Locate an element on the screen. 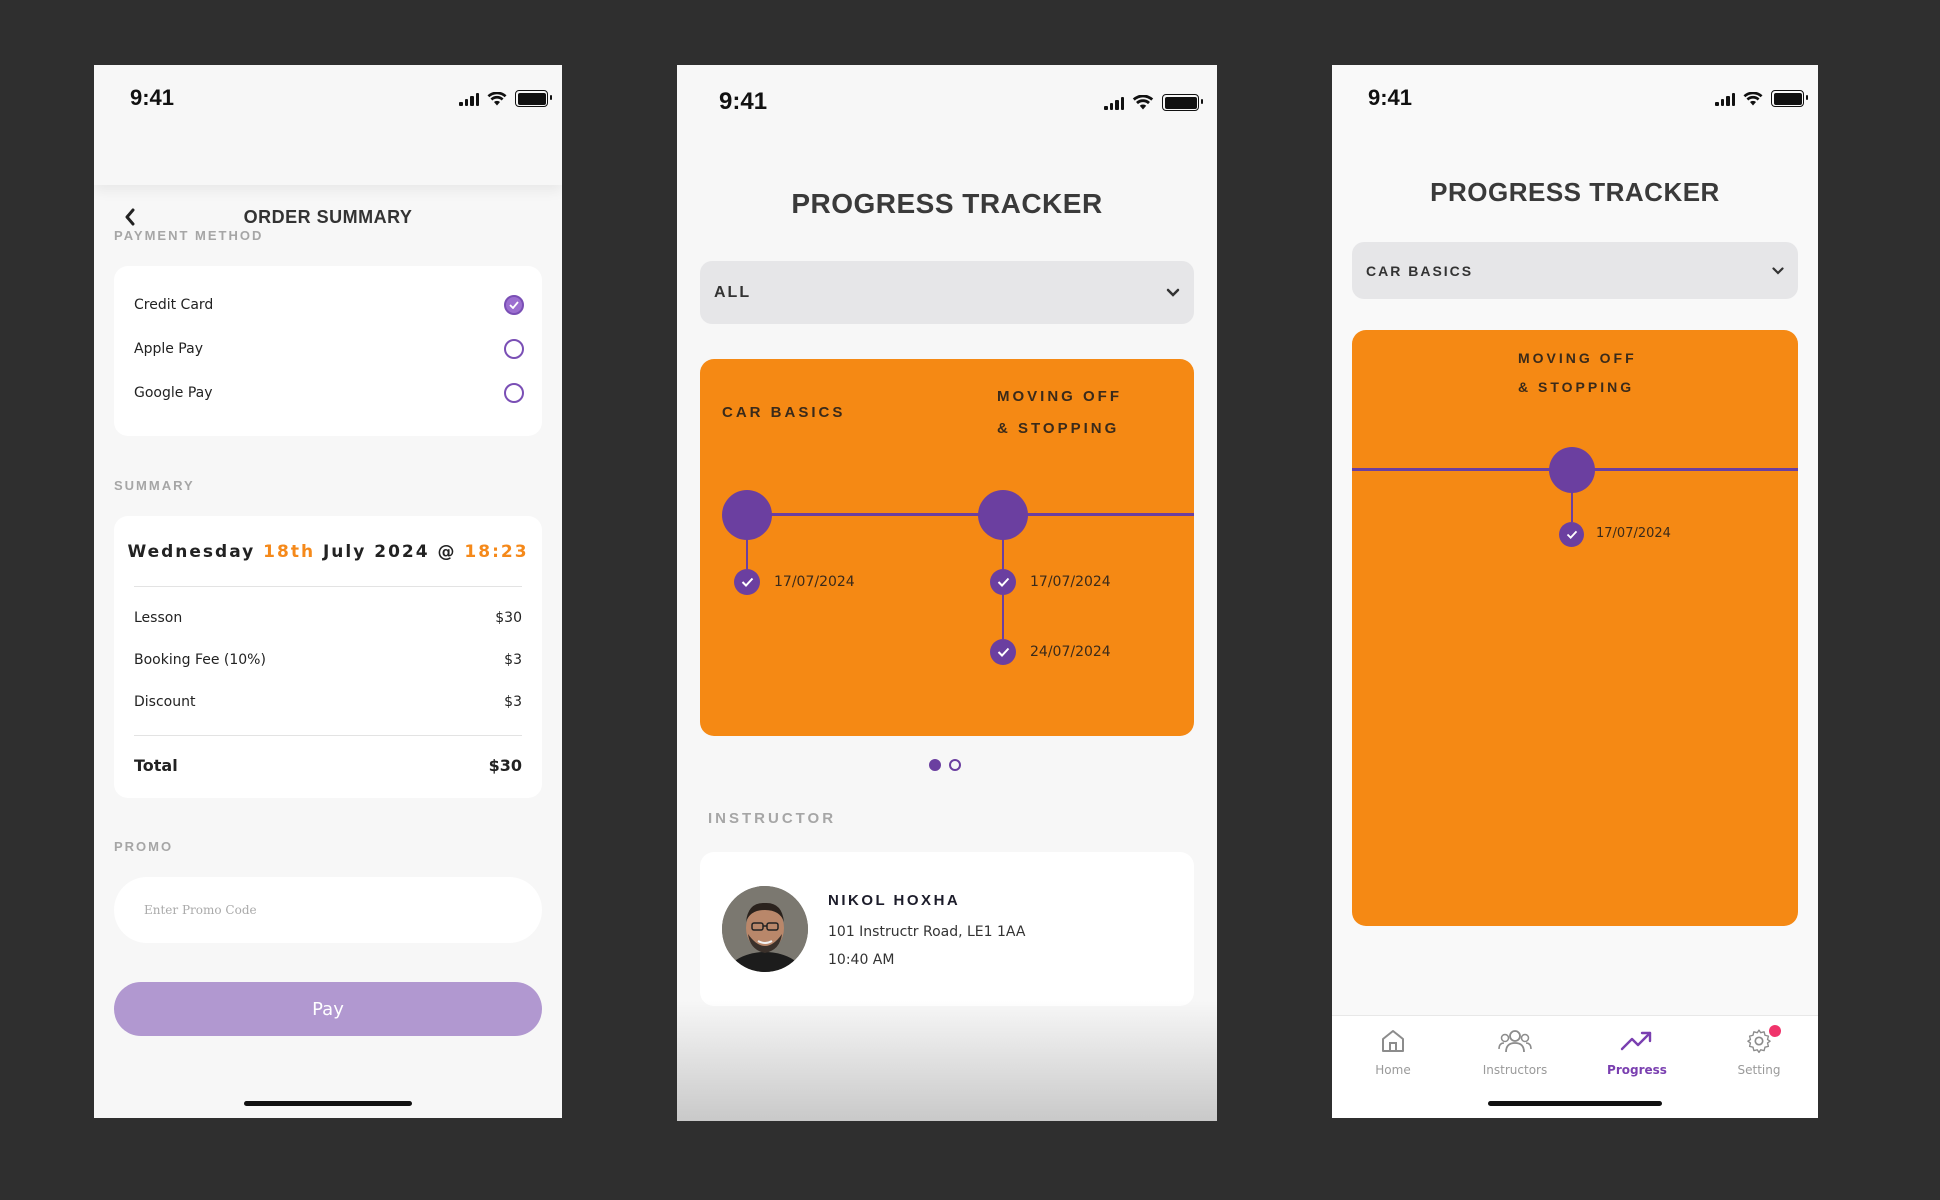 This screenshot has width=1940, height=1200. payment-option-apple-pay: Apple Pay is located at coordinates (329, 349).